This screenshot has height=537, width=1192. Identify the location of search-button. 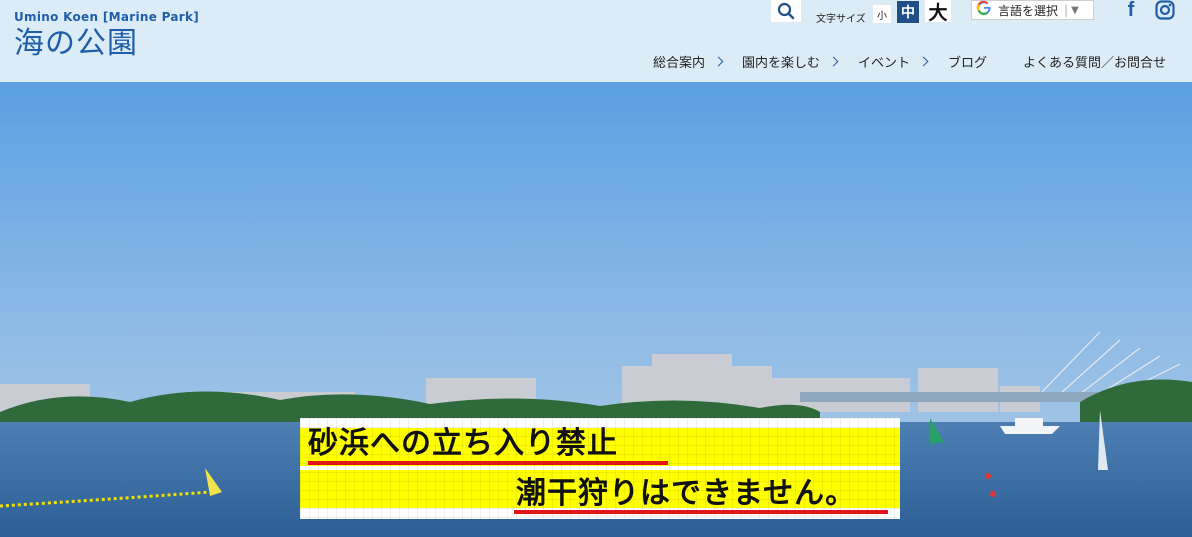
(786, 11).